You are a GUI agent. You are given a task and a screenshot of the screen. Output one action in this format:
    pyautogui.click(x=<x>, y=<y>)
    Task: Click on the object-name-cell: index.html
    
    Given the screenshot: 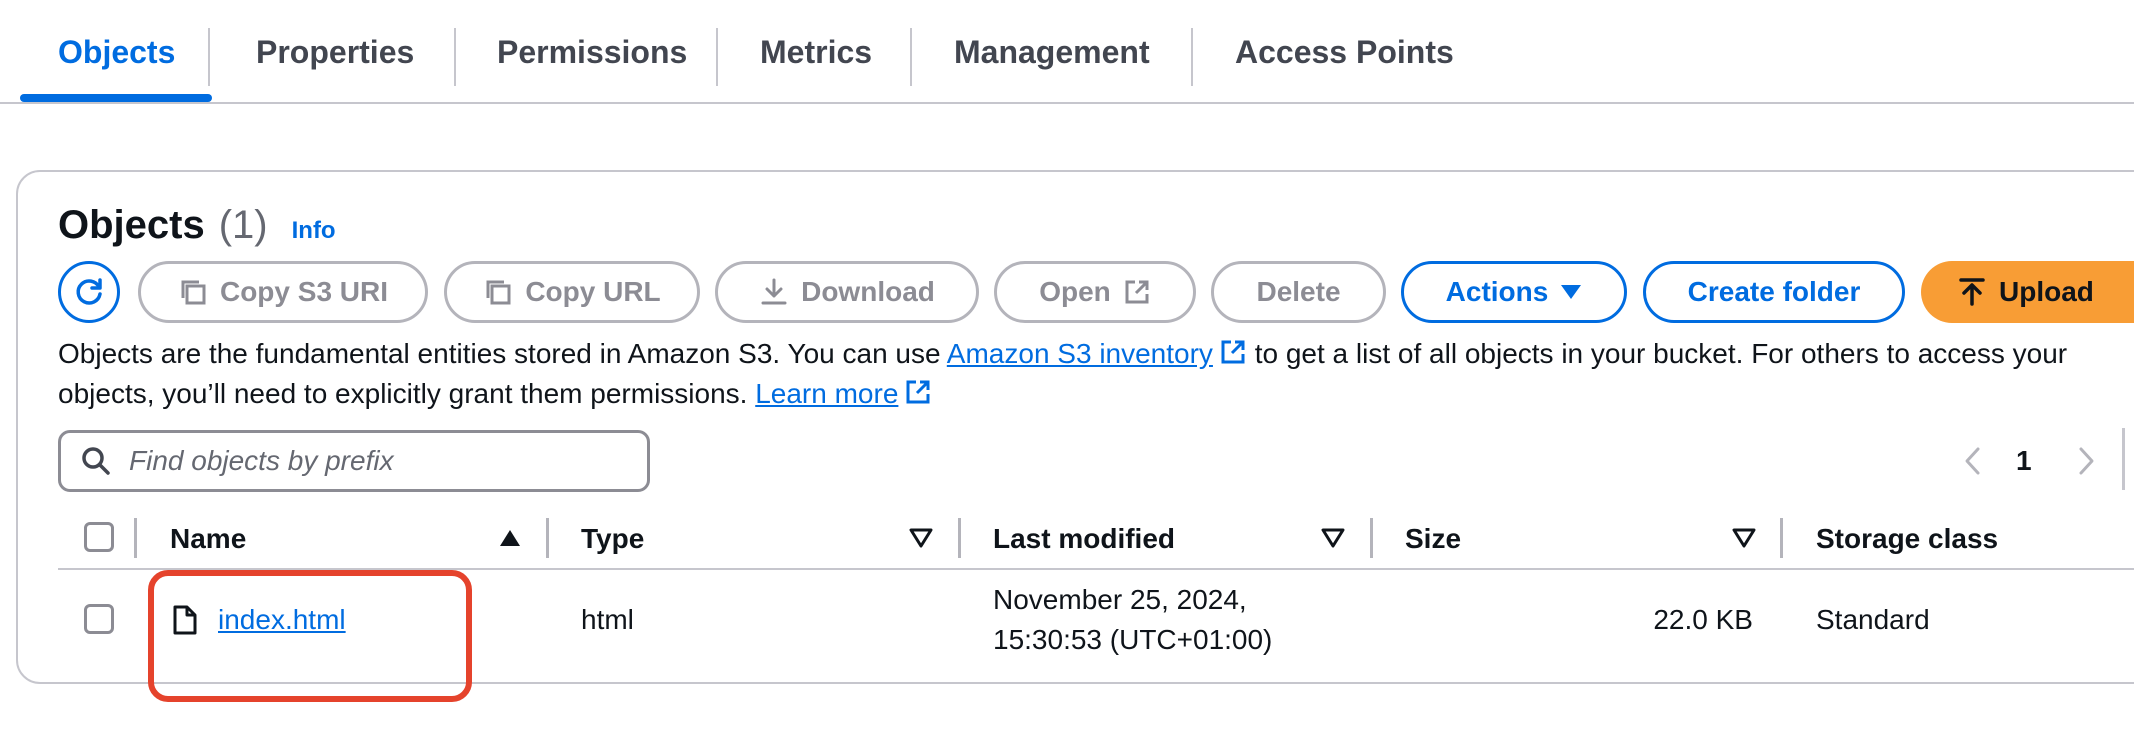 What is the action you would take?
    pyautogui.click(x=282, y=620)
    